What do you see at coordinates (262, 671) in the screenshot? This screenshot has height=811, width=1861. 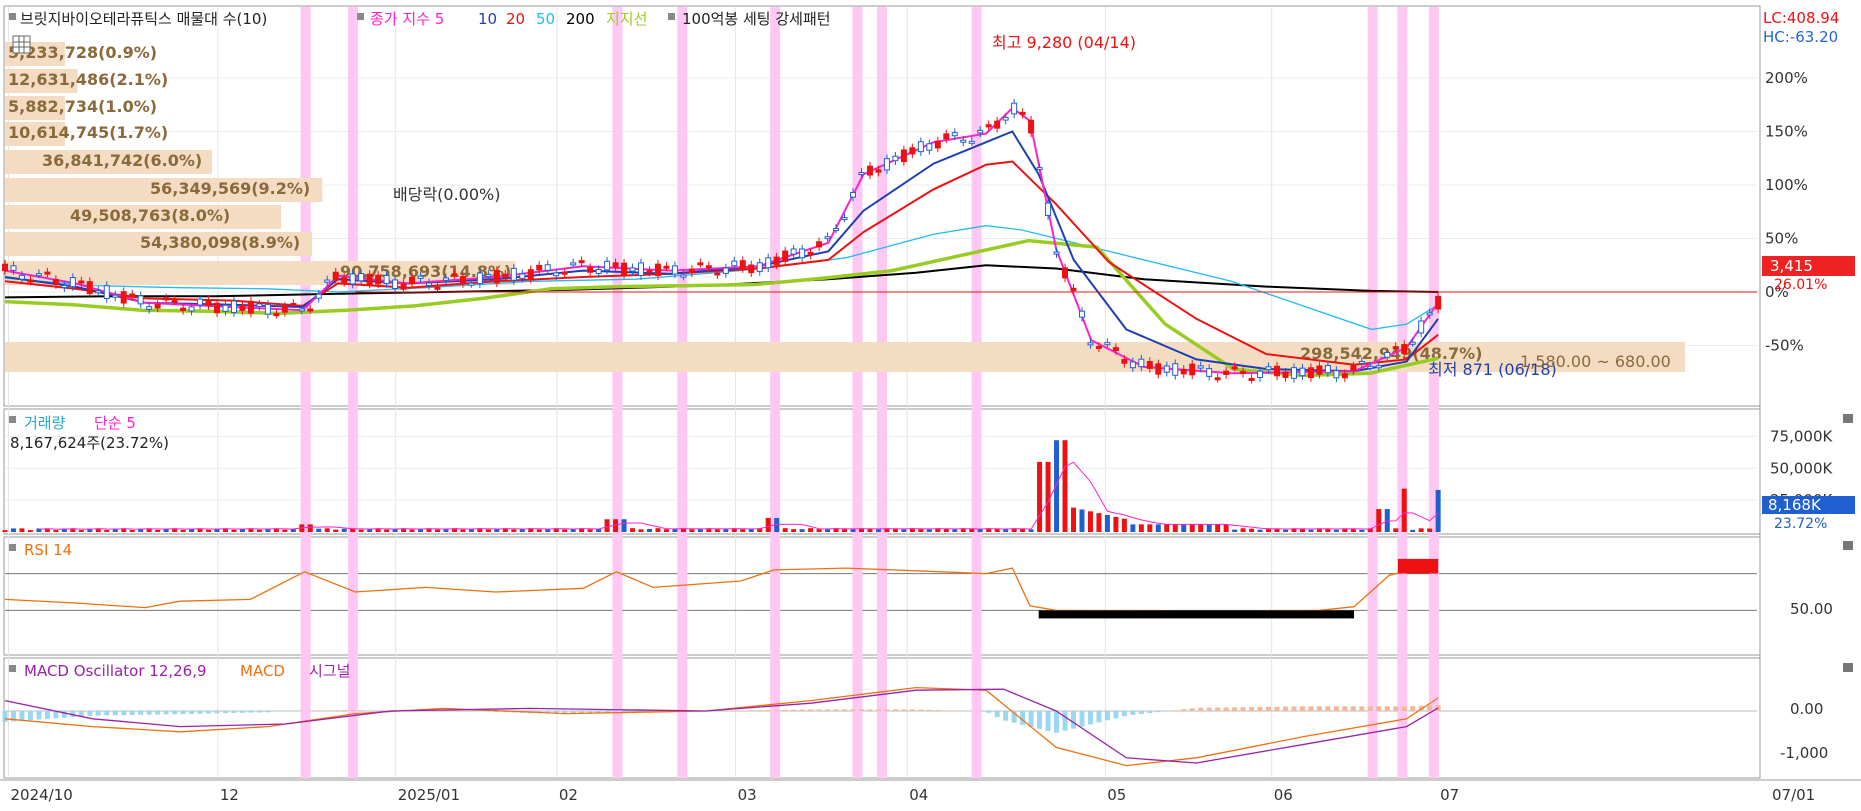 I see `macd-label: MACD` at bounding box center [262, 671].